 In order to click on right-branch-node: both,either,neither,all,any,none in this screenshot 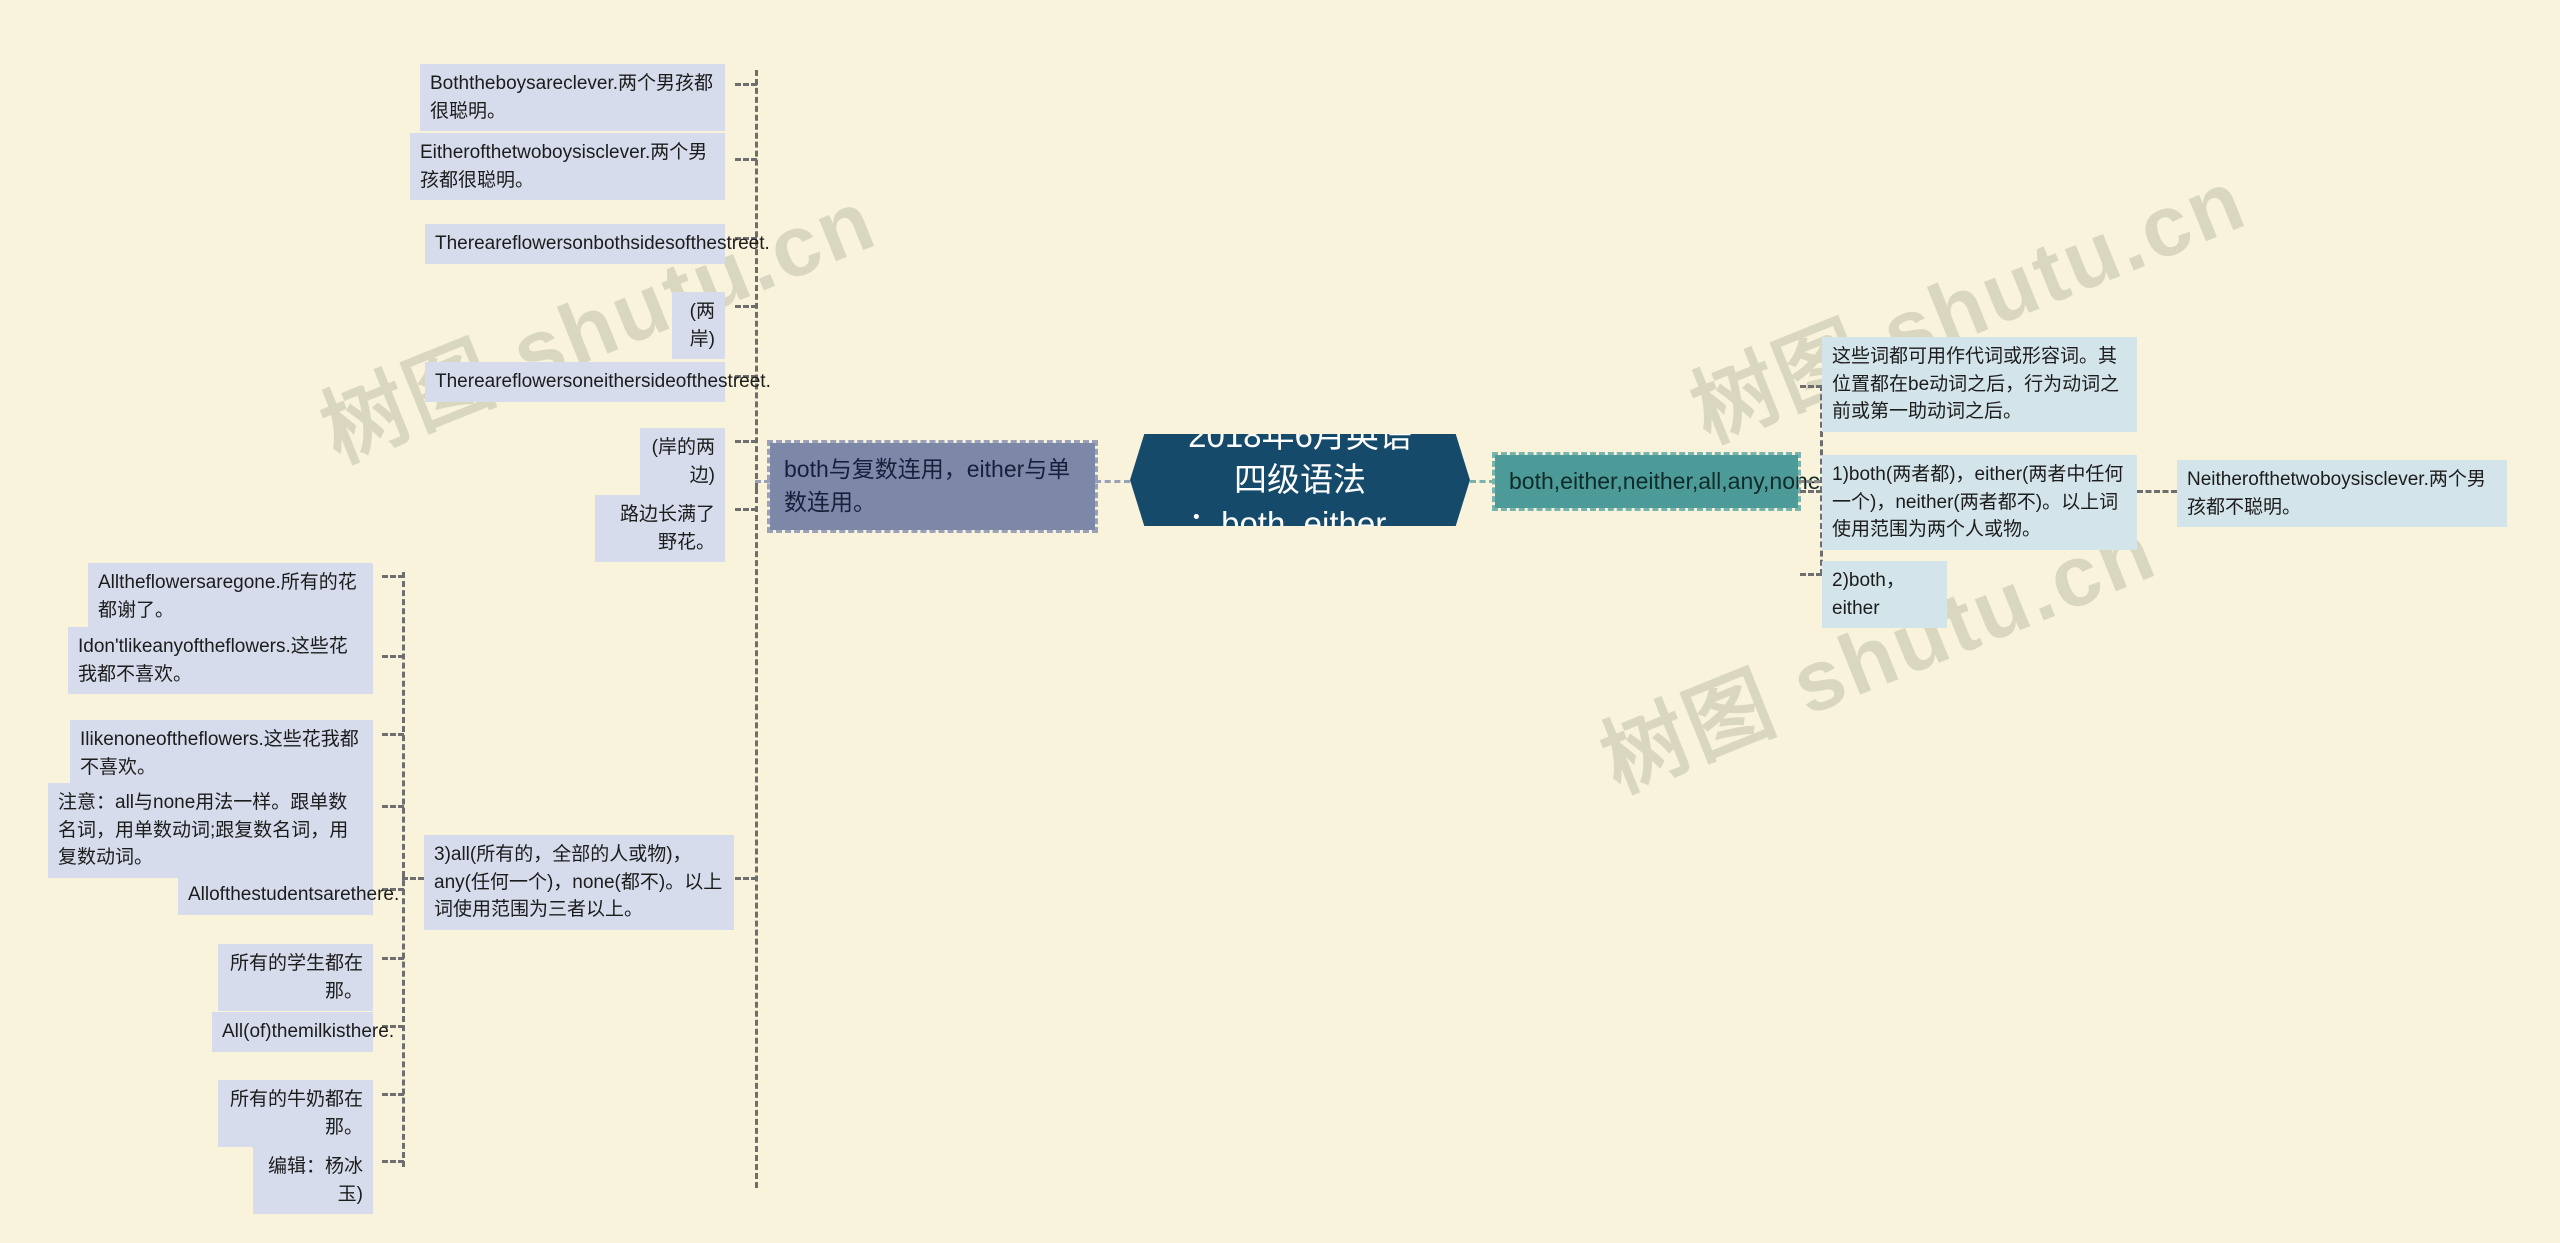, I will do `click(1656, 481)`.